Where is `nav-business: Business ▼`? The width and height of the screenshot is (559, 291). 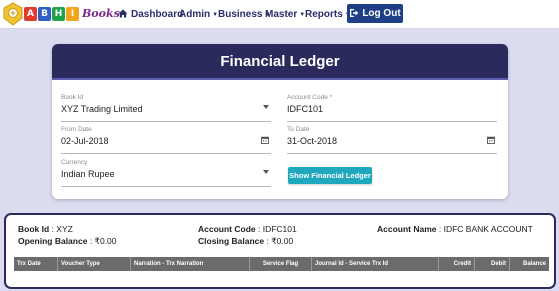 nav-business: Business ▼ is located at coordinates (244, 15).